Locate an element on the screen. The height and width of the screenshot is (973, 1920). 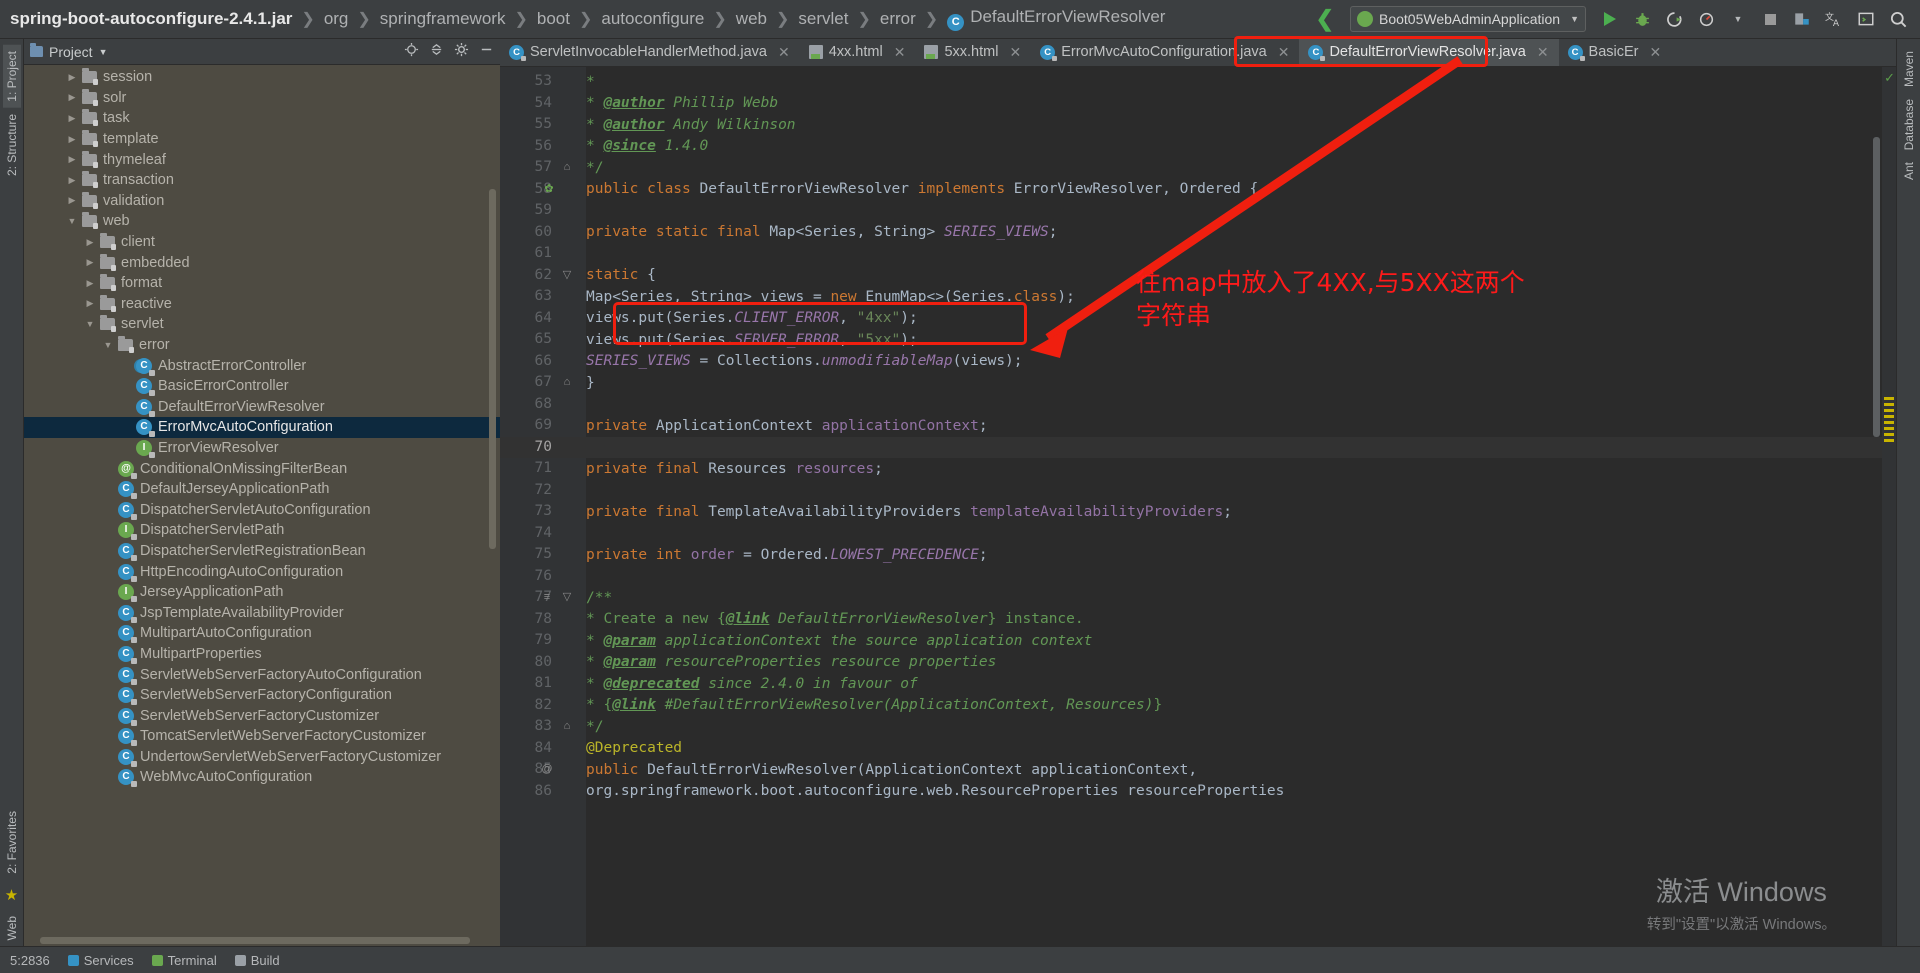
stop-icon is located at coordinates (1770, 19).